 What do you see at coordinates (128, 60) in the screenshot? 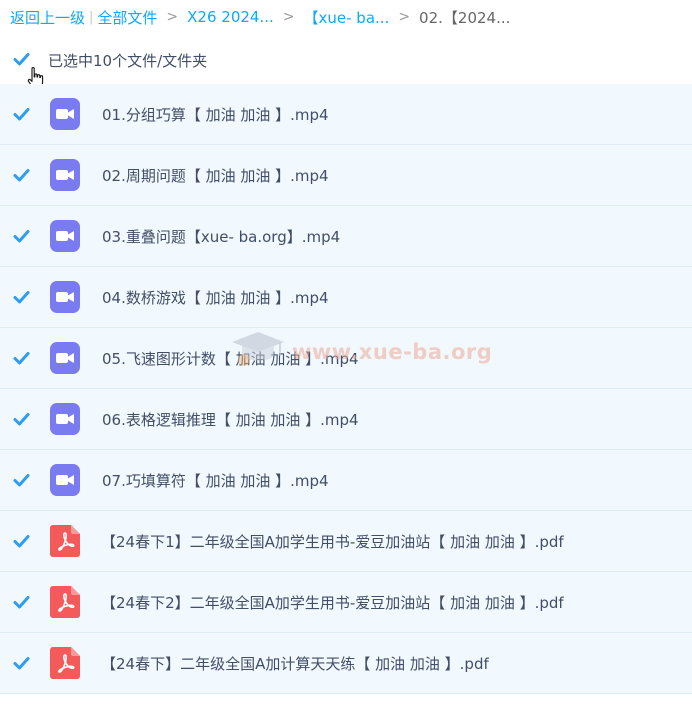
I see `selection-count-label: 已选中10个文件/文件夹` at bounding box center [128, 60].